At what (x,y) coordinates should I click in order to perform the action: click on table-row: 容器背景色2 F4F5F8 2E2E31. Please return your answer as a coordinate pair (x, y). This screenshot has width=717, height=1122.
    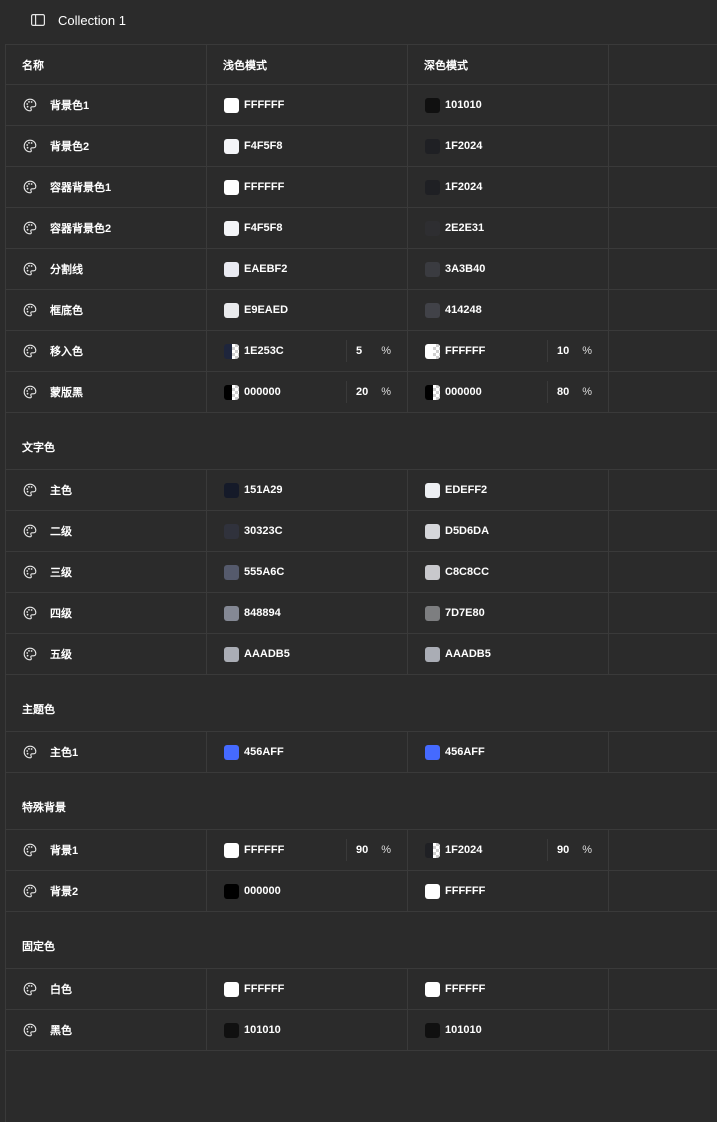
    Looking at the image, I should click on (361, 228).